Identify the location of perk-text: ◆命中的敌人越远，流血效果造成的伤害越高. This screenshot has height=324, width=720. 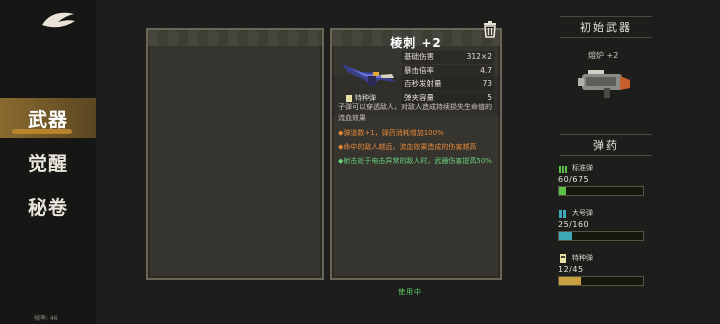
(407, 147).